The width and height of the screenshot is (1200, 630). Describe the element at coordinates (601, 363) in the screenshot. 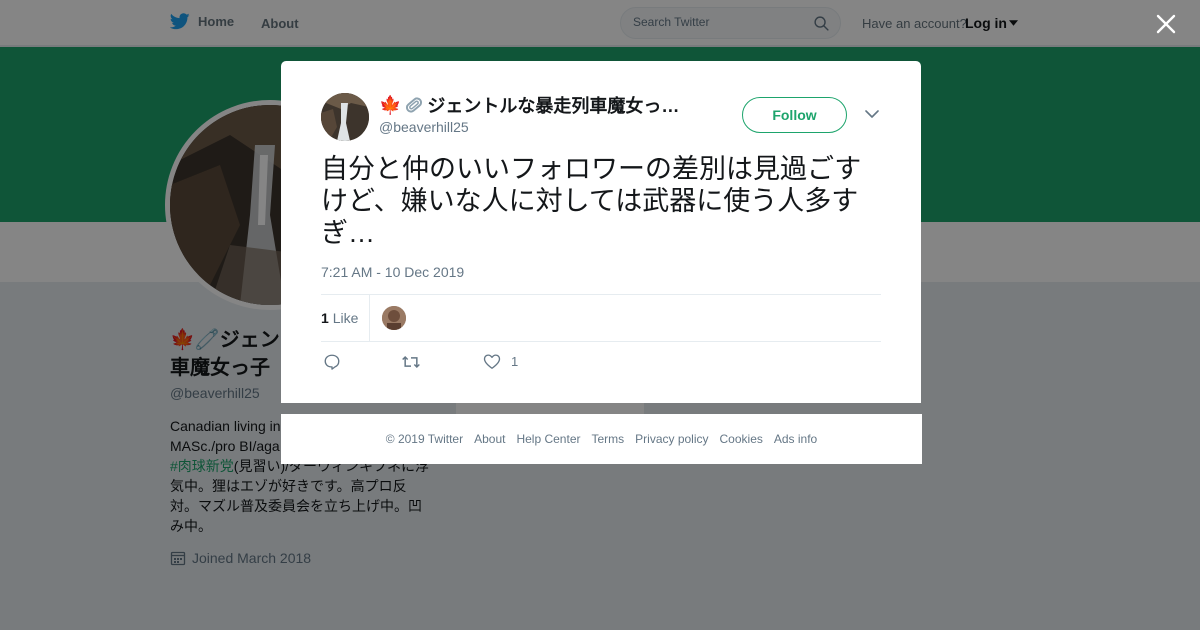

I see `tweet-actions: 1` at that location.